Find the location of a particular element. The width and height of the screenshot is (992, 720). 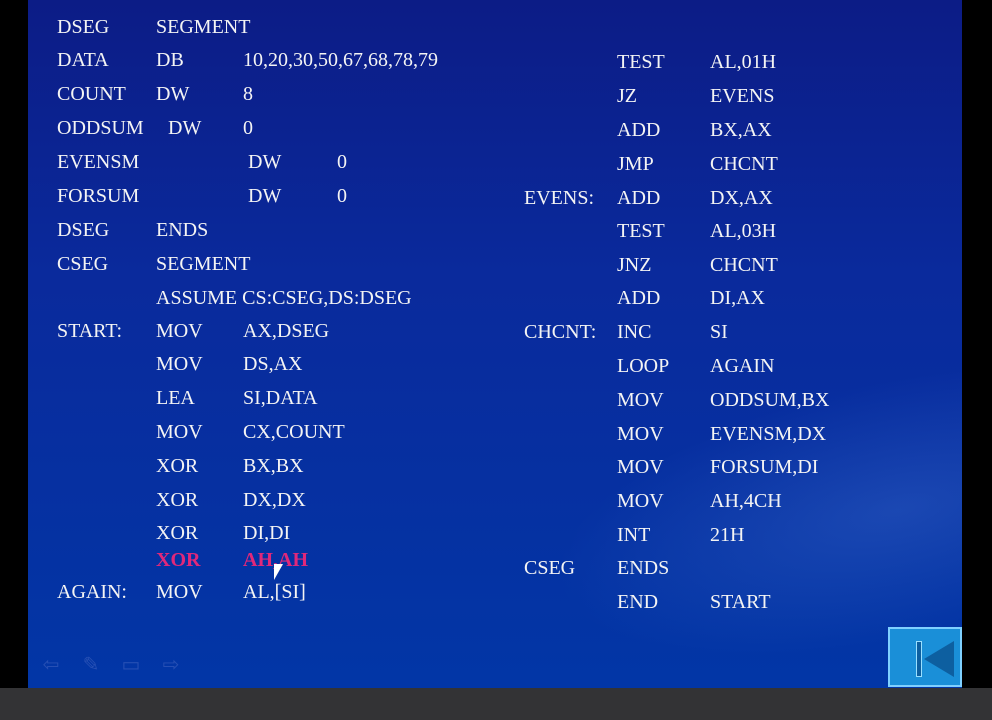

arrow-right-icon: ⇨ is located at coordinates (171, 665).